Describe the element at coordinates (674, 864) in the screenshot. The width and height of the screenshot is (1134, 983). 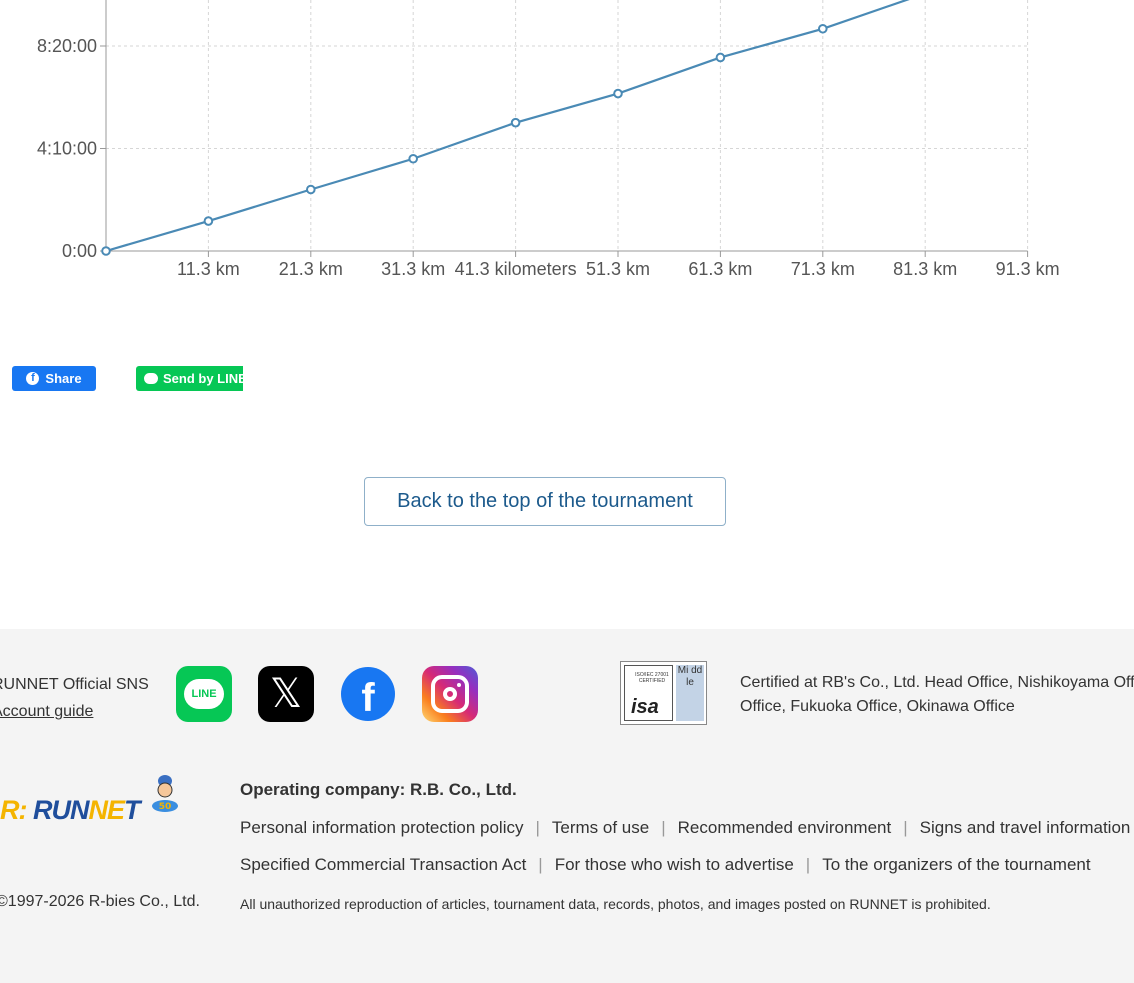
I see `advertise-link: For those who wish to advertise` at that location.